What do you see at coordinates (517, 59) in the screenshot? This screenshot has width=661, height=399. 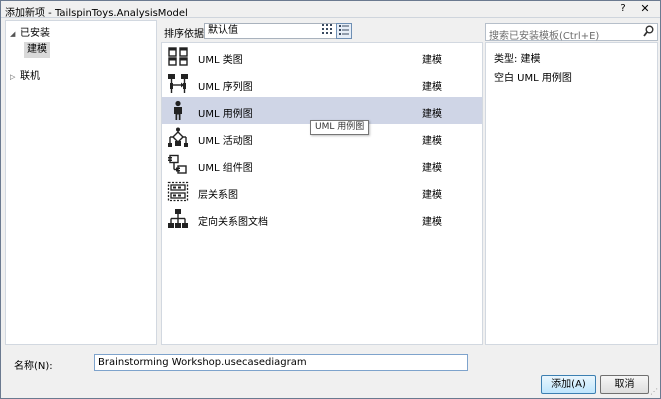 I see `detail-type: 类型: 建模` at bounding box center [517, 59].